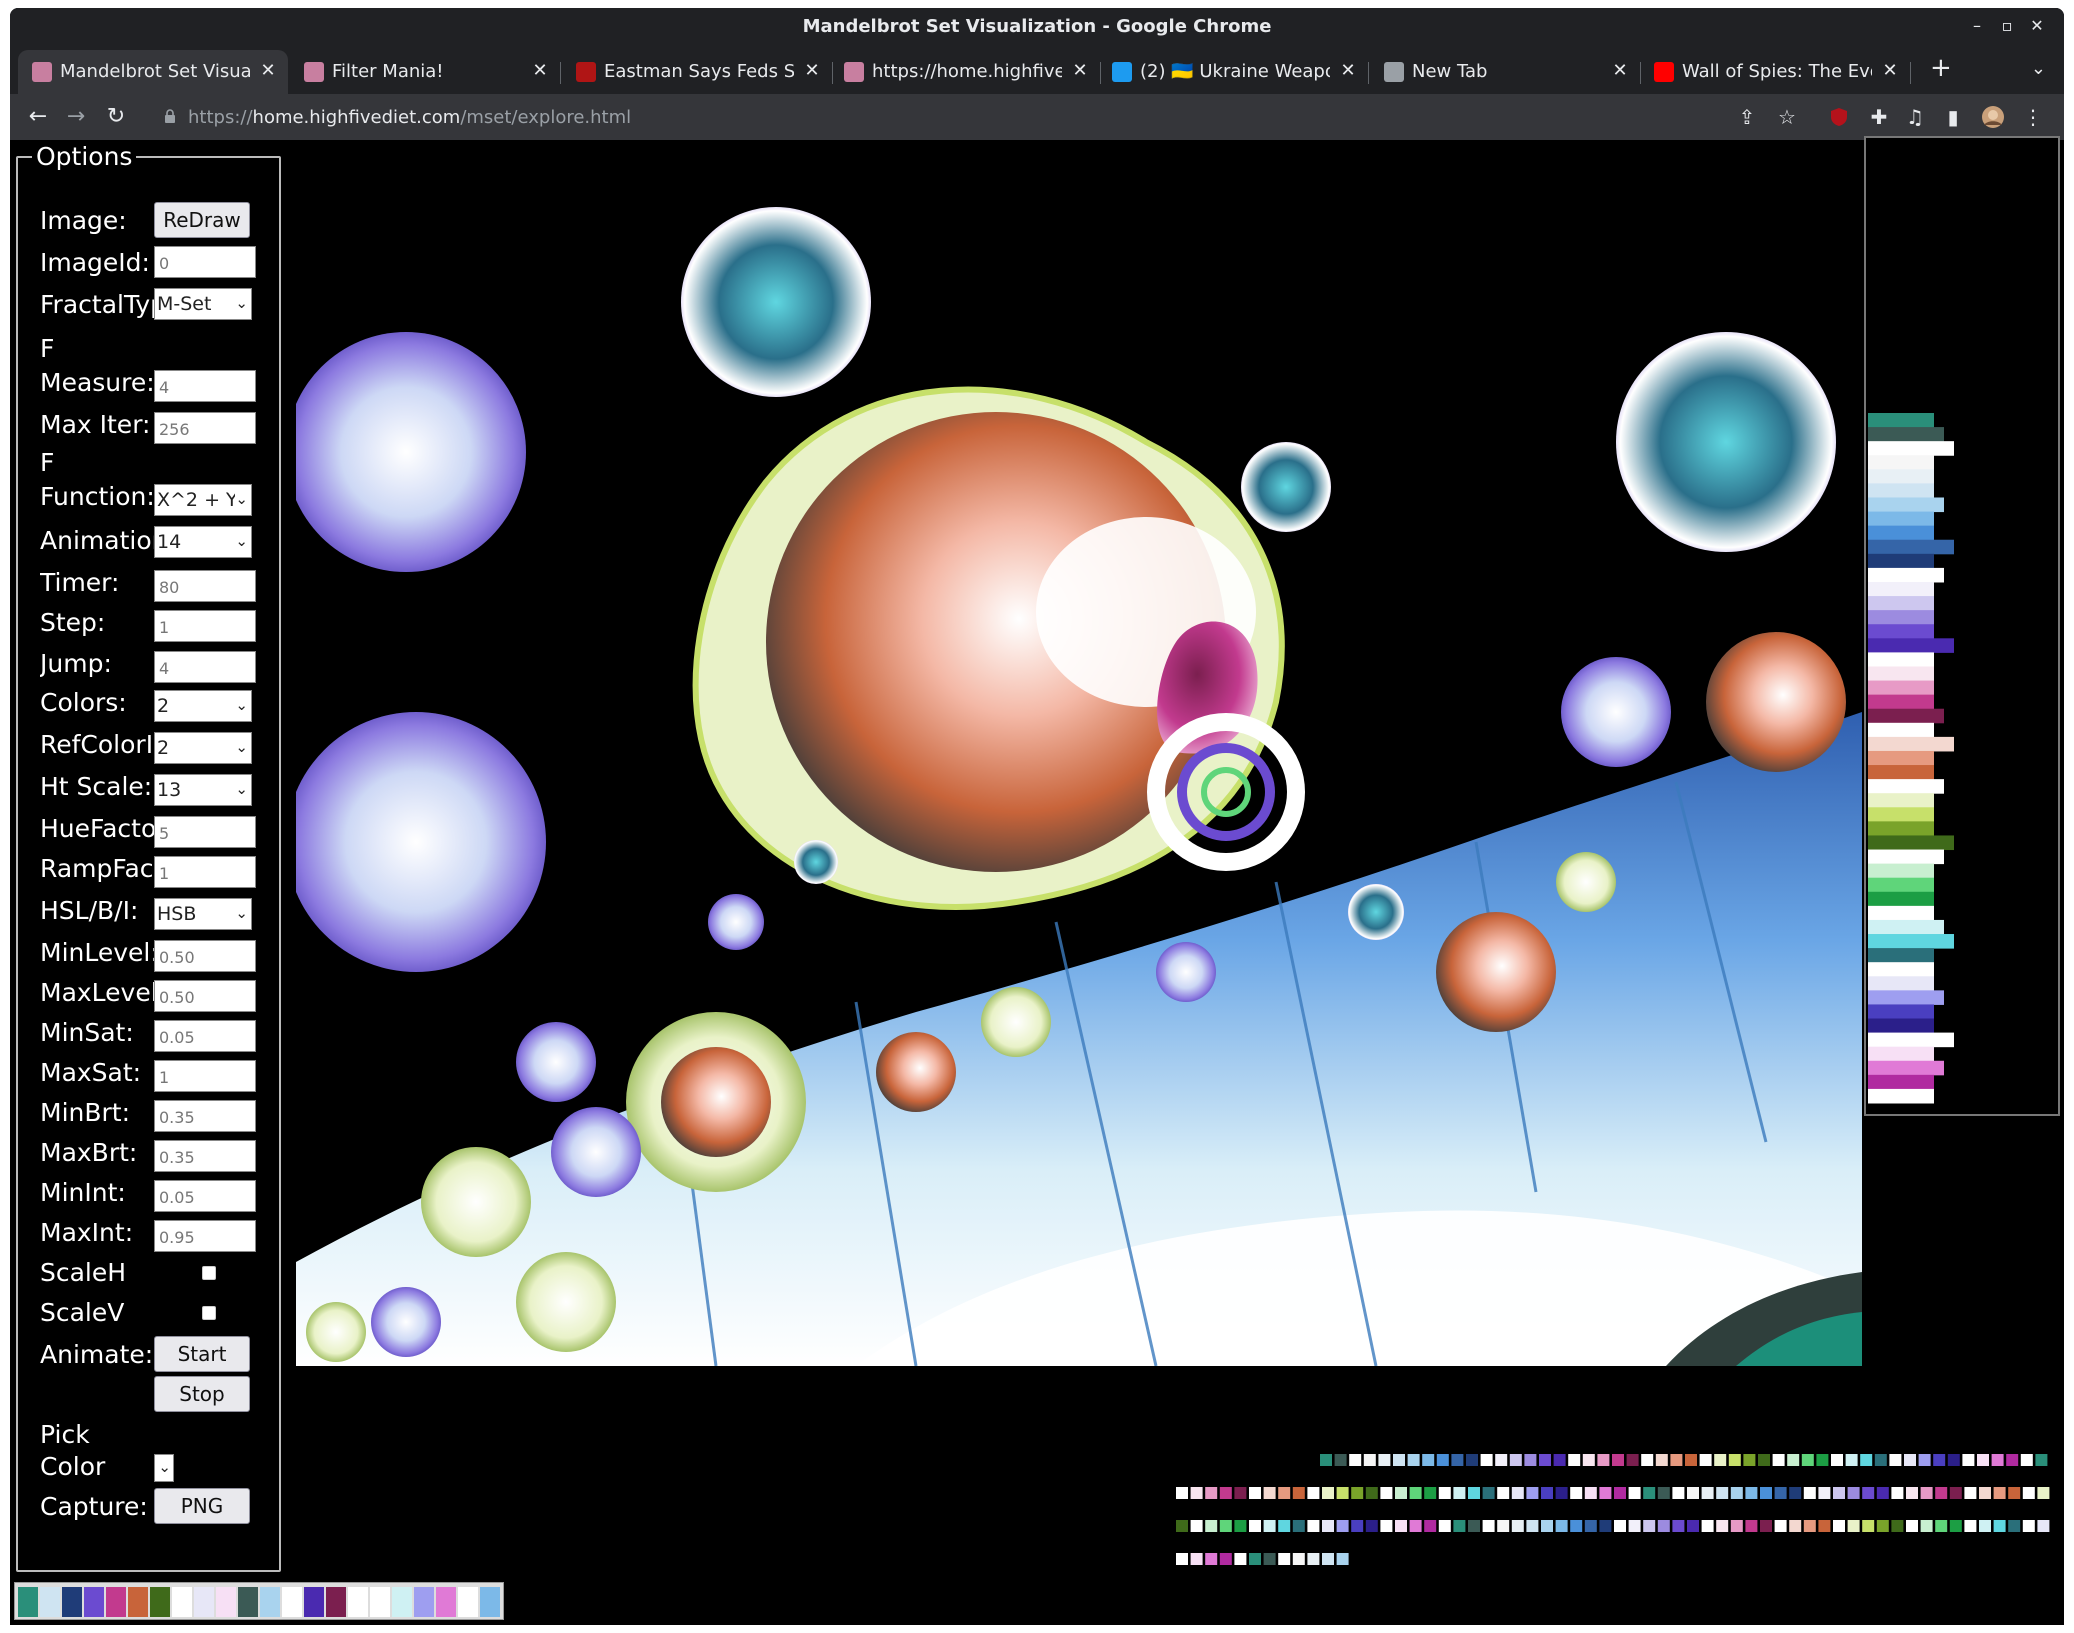  Describe the element at coordinates (203, 542) in the screenshot. I see `animation-select: 14 ⌄` at that location.